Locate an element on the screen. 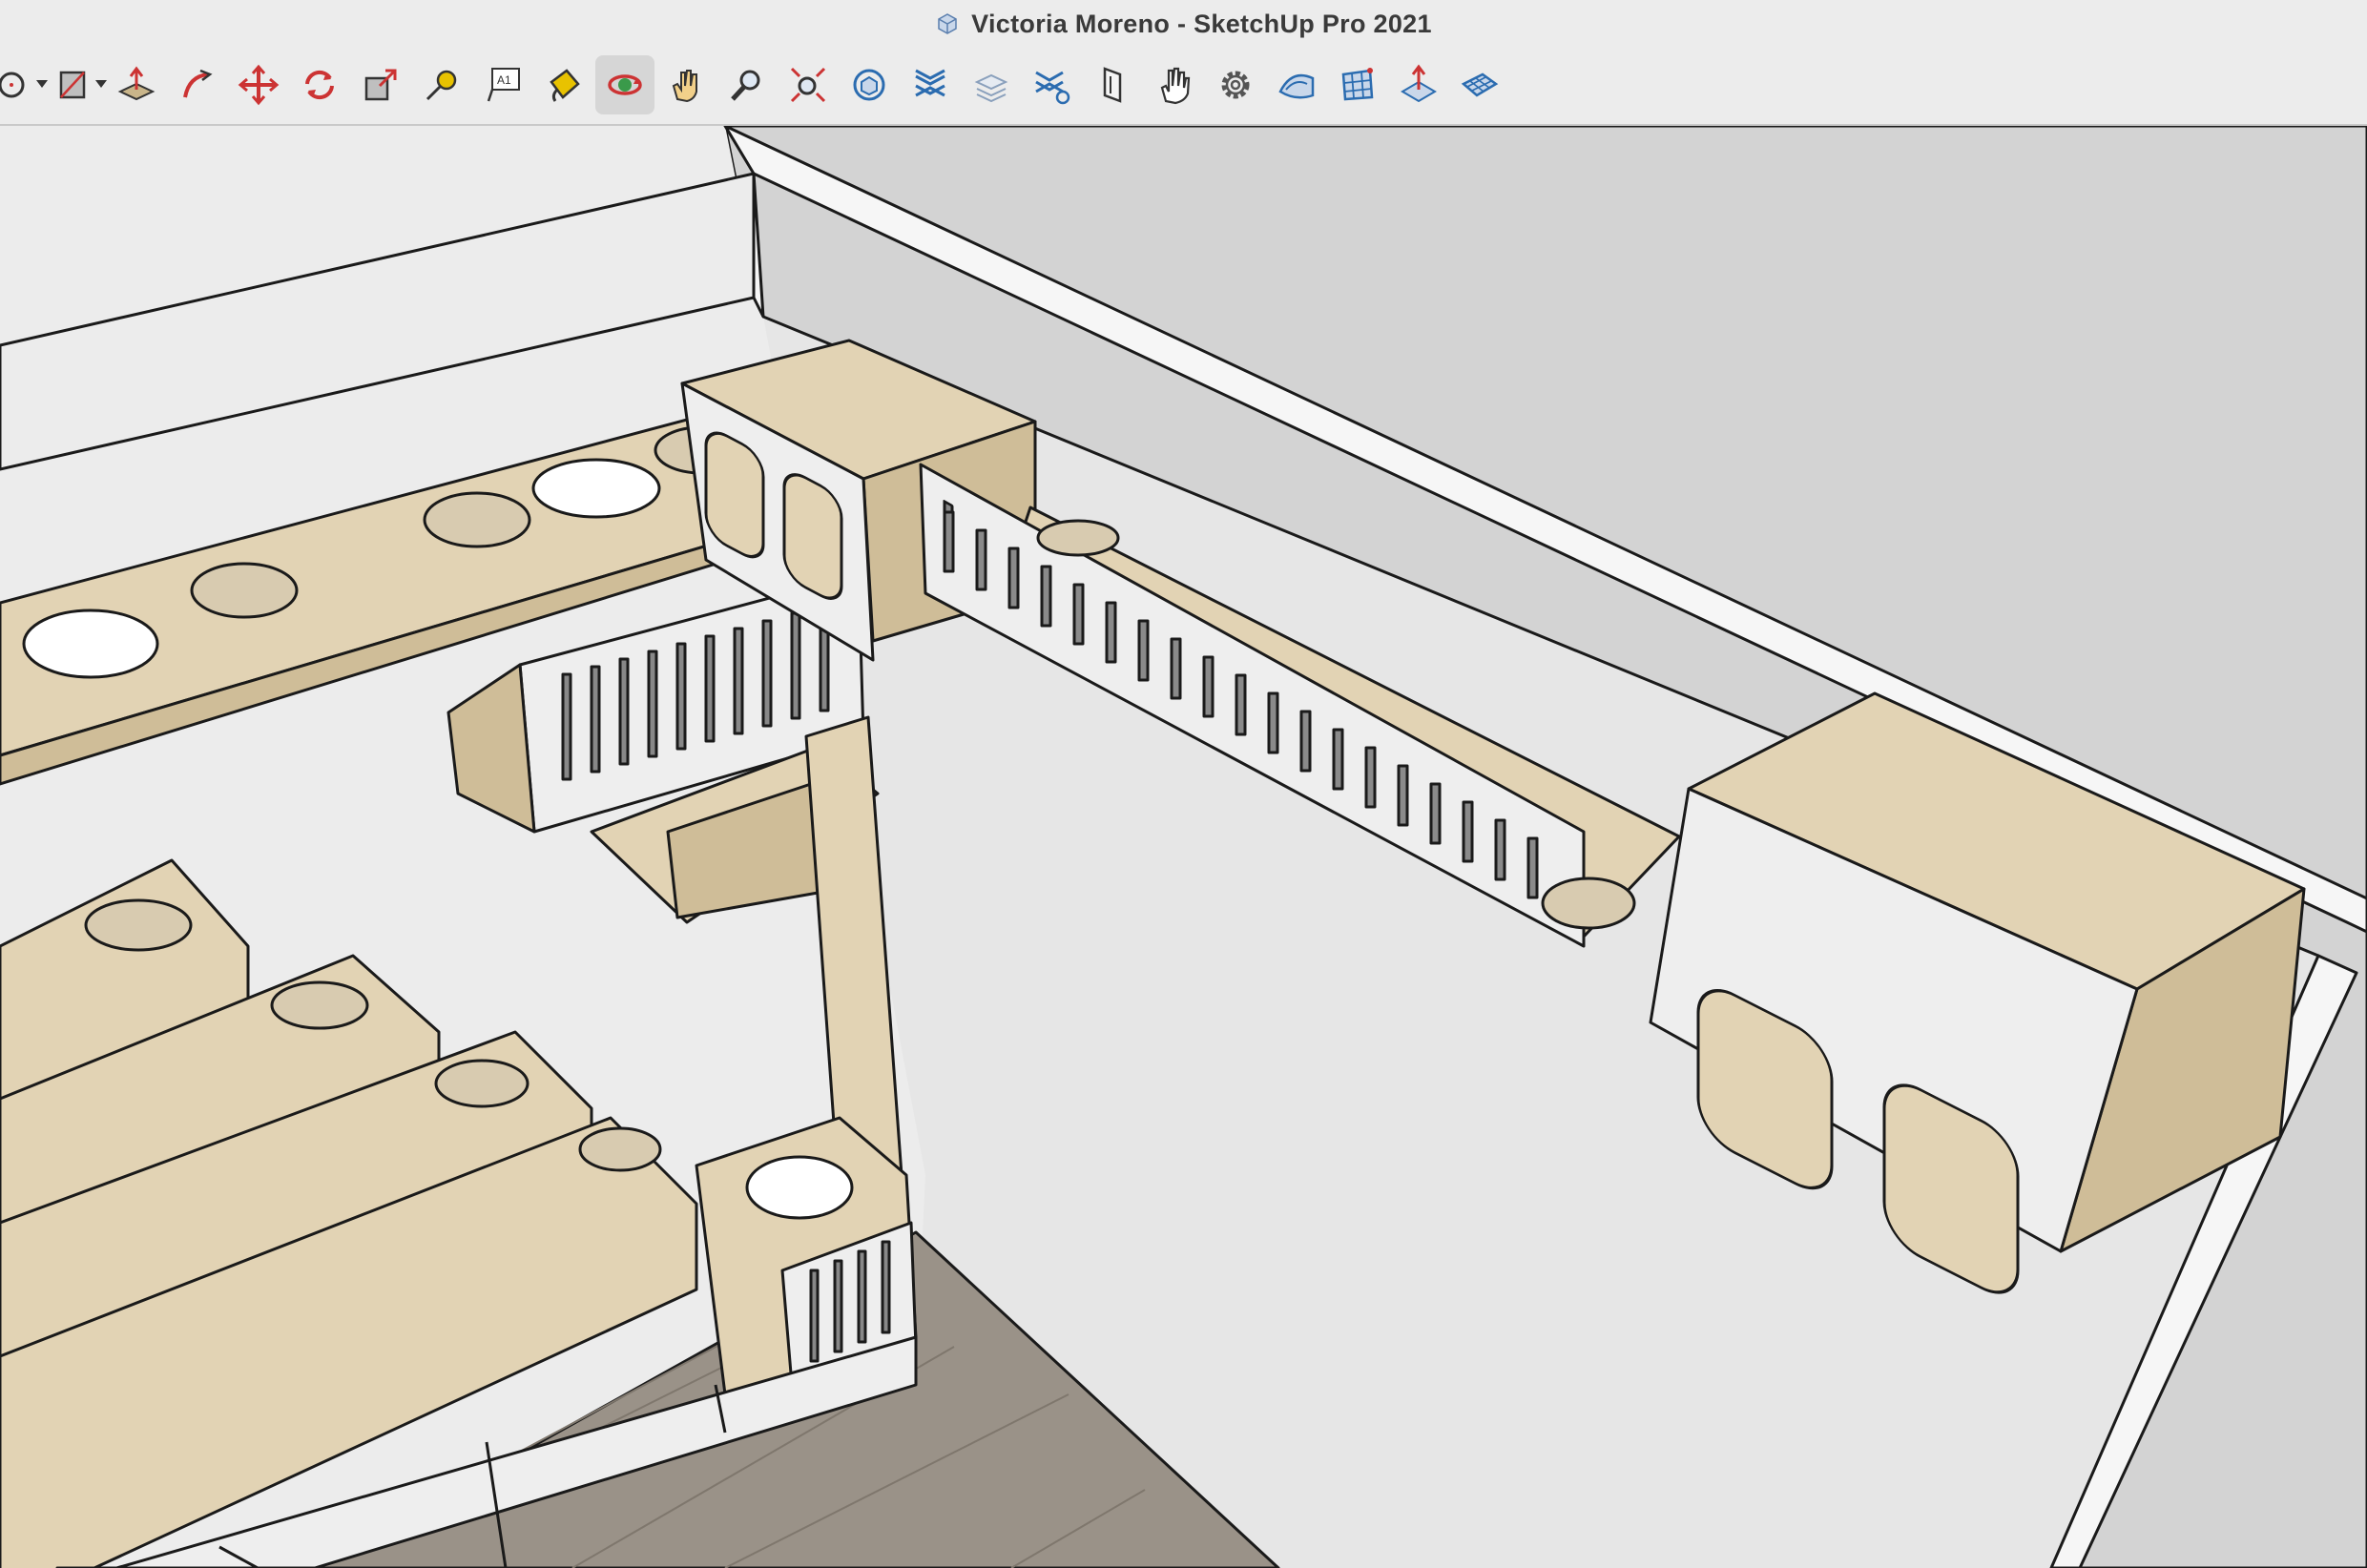 Image resolution: width=2367 pixels, height=1568 pixels. svg-text: A1 is located at coordinates (504, 80).